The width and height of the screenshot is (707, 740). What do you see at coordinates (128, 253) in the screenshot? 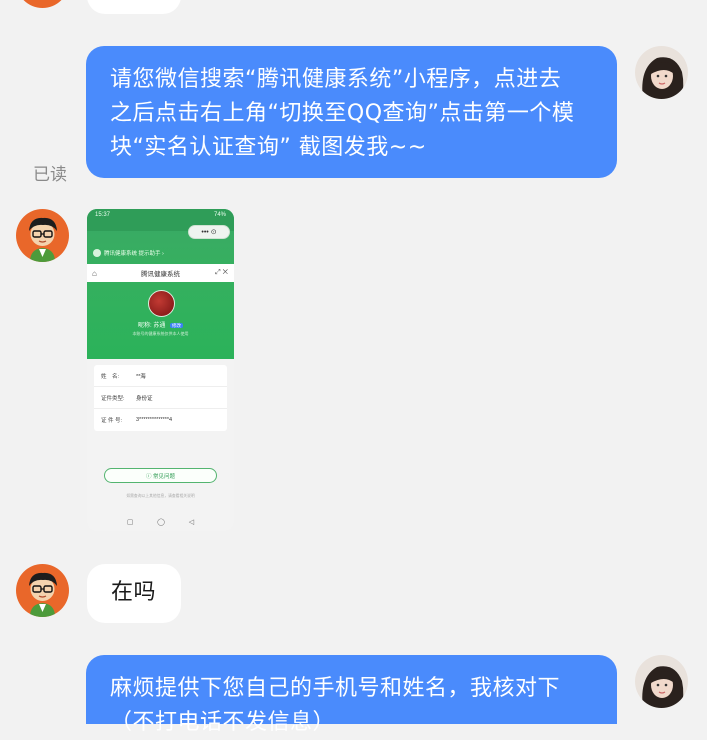
I see `screenshot-tip: 腾讯健康系统 提示助手 ›` at bounding box center [128, 253].